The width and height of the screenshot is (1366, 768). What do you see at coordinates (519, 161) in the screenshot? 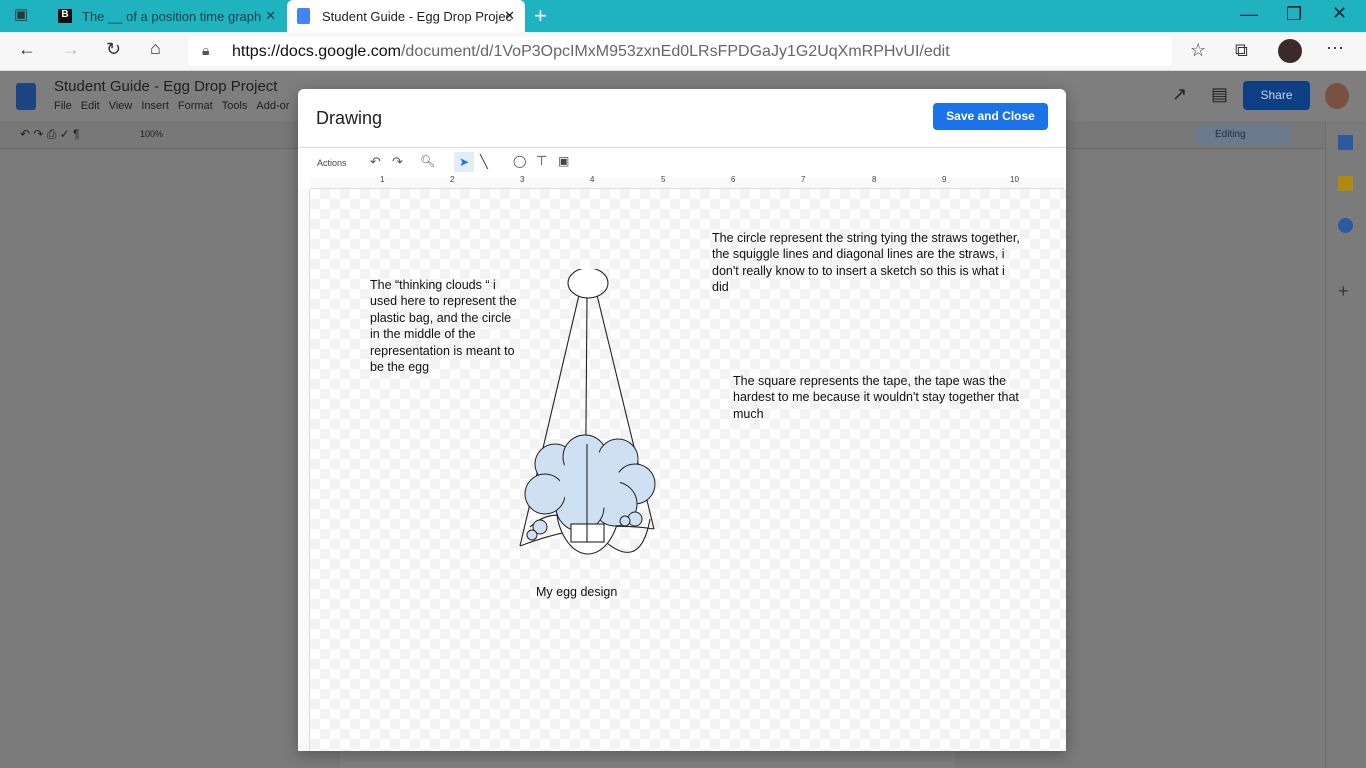
I see `shape-icon: ◯` at bounding box center [519, 161].